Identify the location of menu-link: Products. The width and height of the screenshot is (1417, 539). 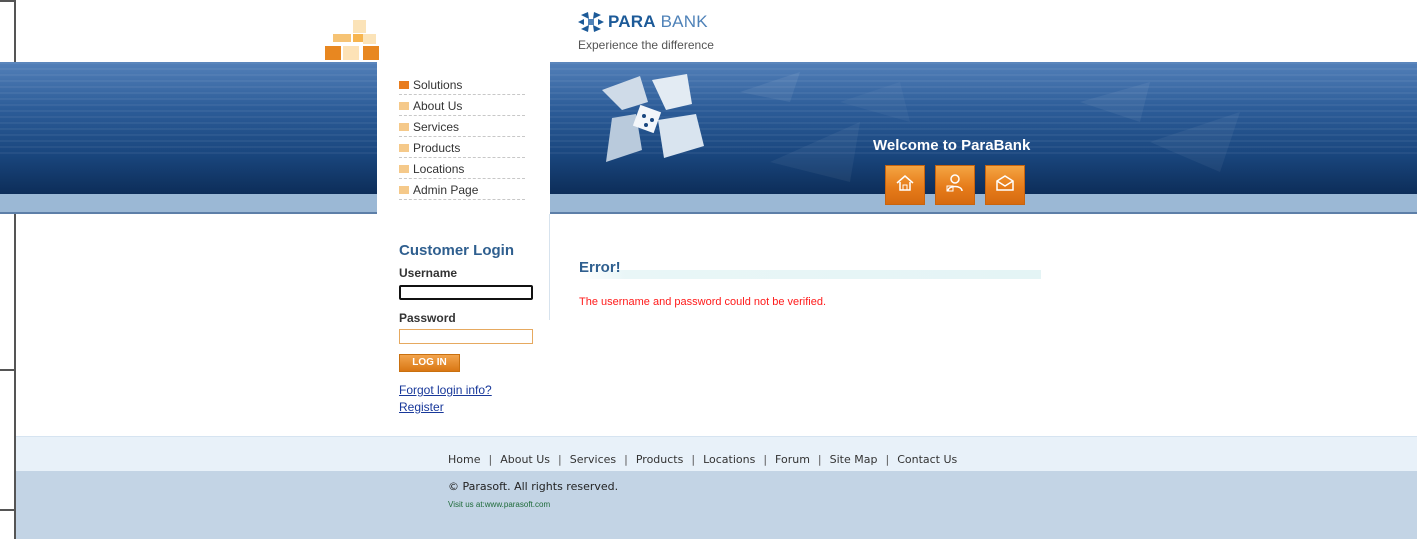
(436, 148).